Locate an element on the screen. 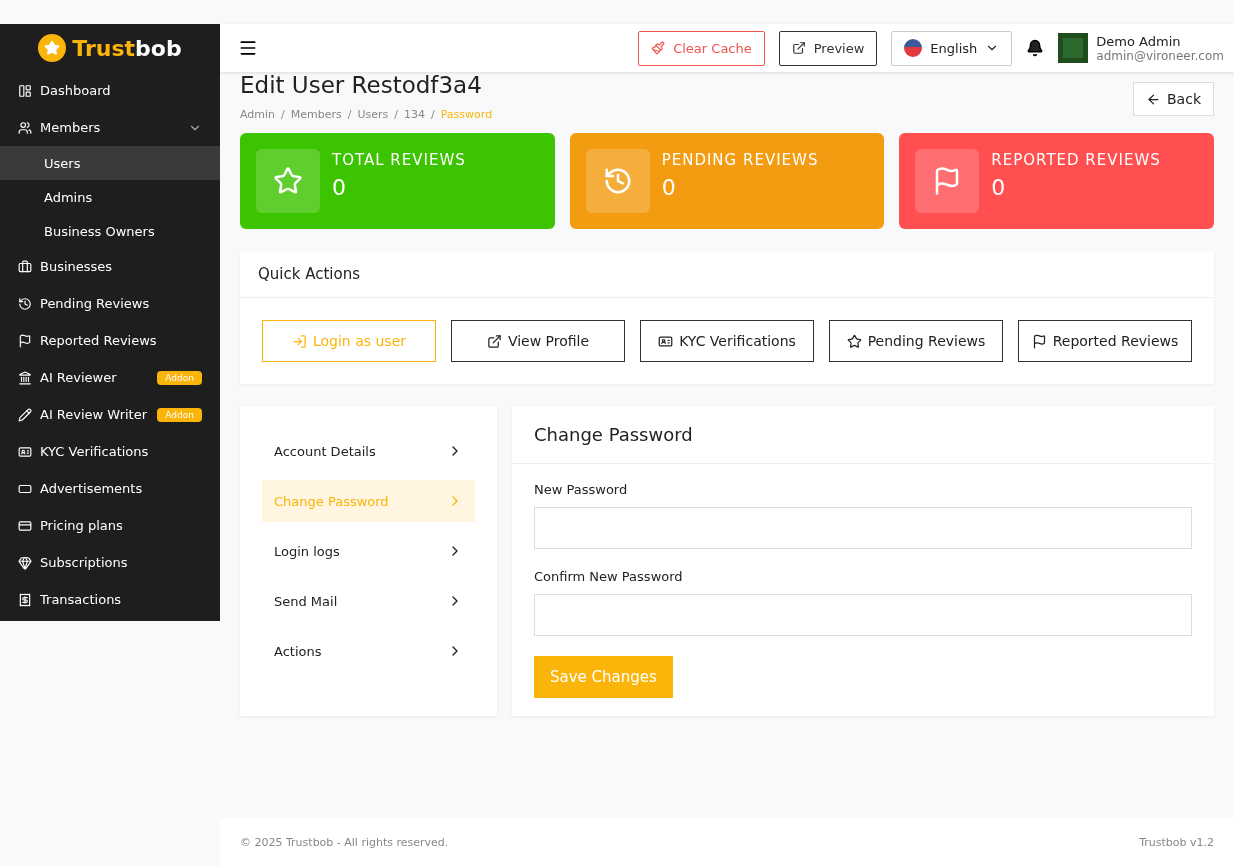 This screenshot has height=866, width=1234. bell-icon is located at coordinates (1035, 48).